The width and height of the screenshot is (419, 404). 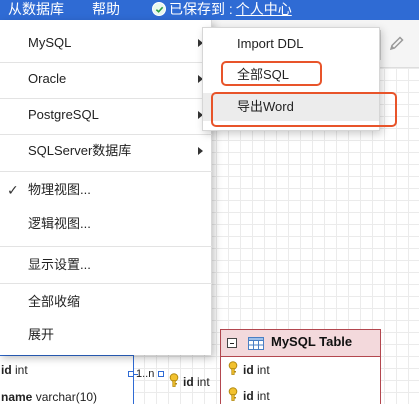 I want to click on field-type: varchar(10), so click(x=66, y=397).